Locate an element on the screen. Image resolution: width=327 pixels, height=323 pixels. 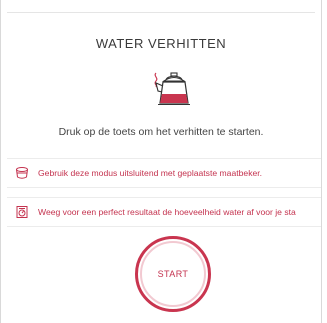
start-button: START is located at coordinates (173, 274).